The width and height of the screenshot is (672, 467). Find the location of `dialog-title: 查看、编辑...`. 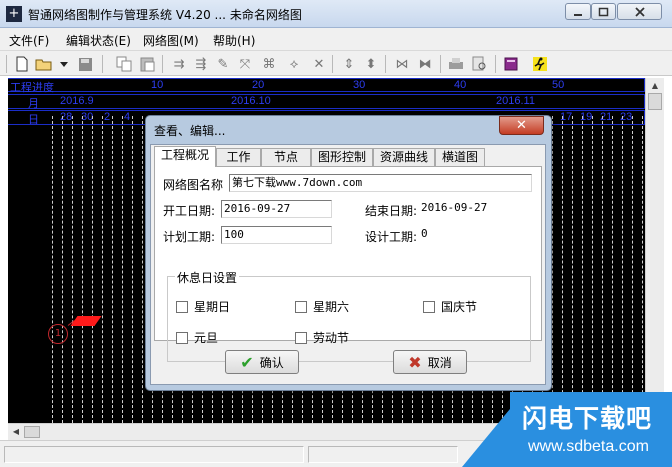

dialog-title: 查看、编辑... is located at coordinates (190, 131).